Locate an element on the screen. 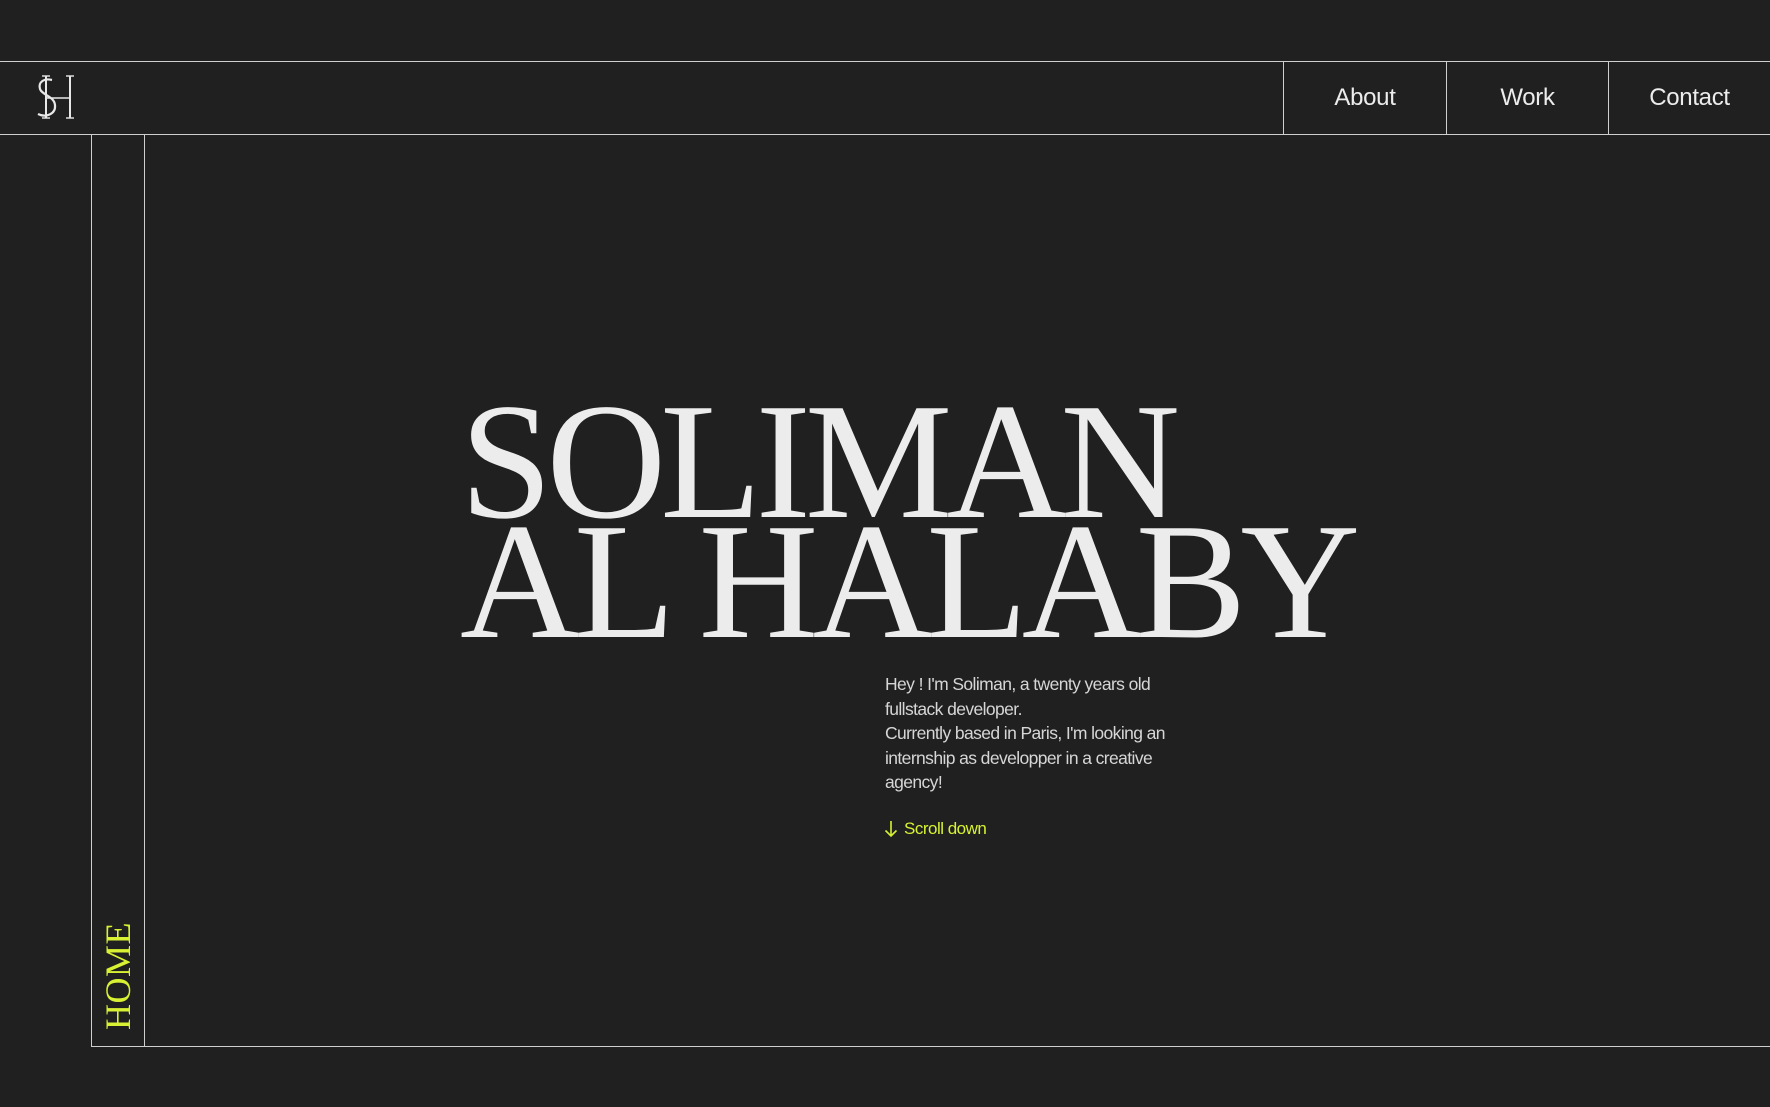 Image resolution: width=1770 pixels, height=1107 pixels. sh-monogram-logo is located at coordinates (56, 98).